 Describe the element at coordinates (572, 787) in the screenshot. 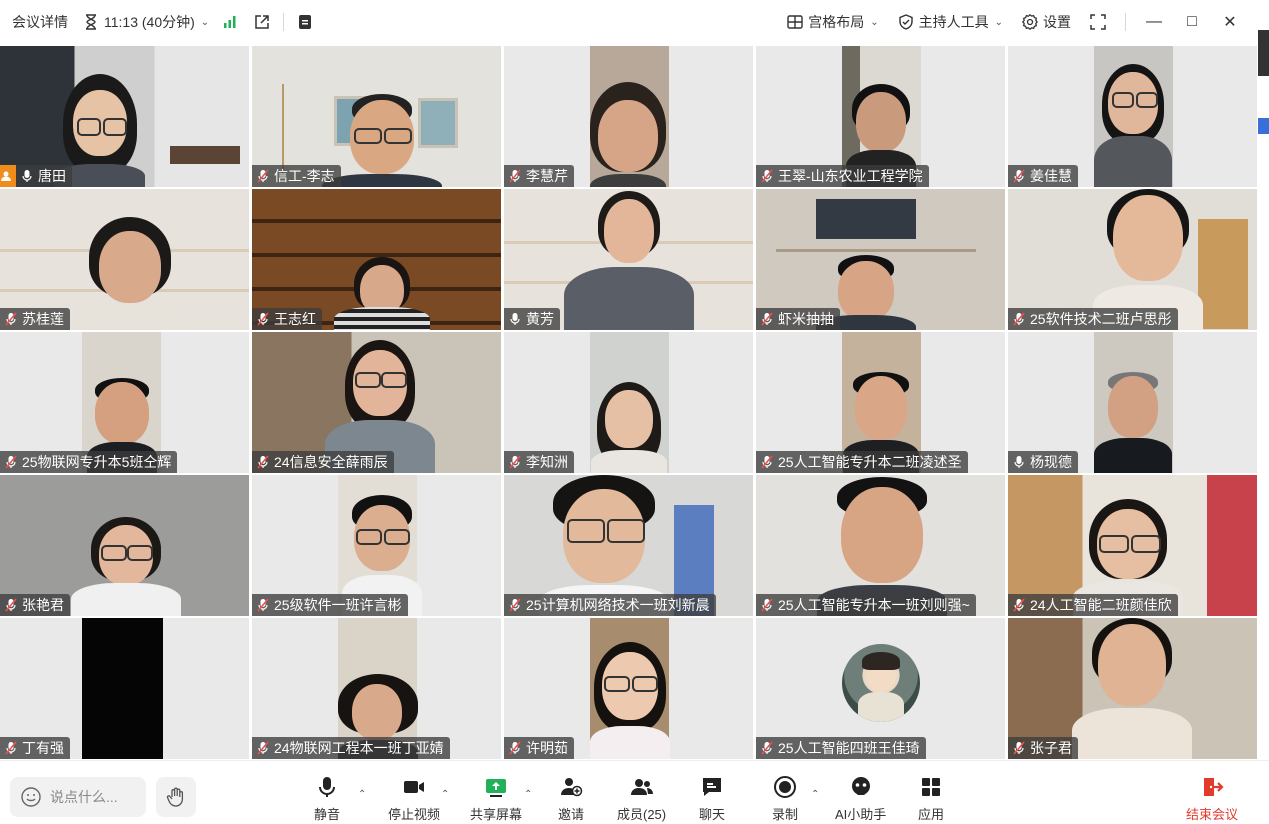

I see `add-user-icon` at that location.